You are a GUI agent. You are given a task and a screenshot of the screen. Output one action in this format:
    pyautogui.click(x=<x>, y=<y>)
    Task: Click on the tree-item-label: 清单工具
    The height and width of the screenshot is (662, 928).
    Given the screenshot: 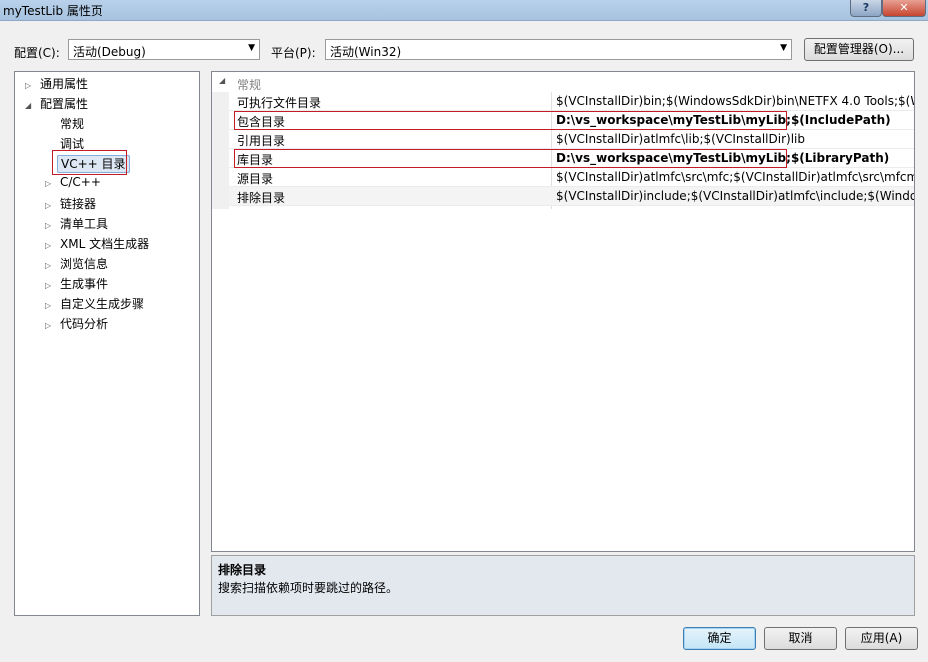 What is the action you would take?
    pyautogui.click(x=84, y=224)
    